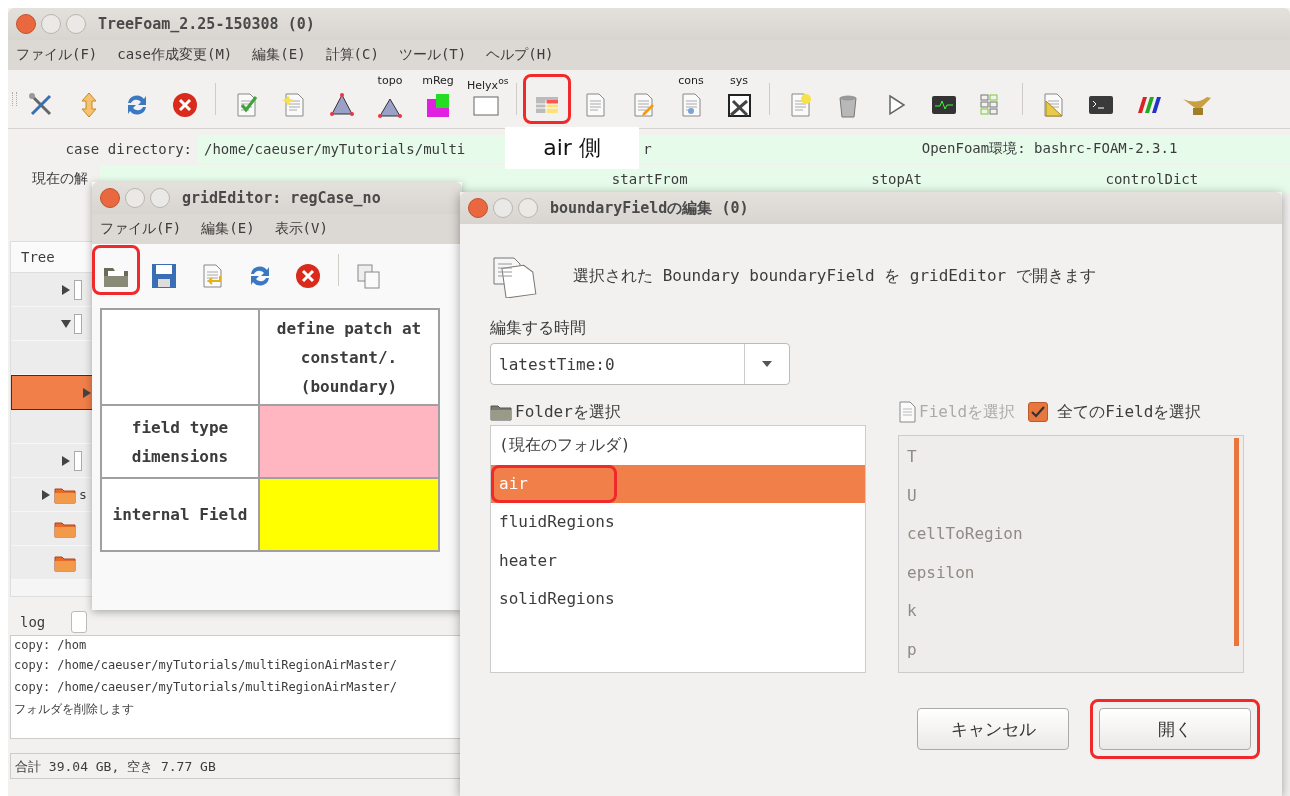 The image size is (1290, 796). What do you see at coordinates (175, 55) in the screenshot?
I see `menu-item: case作成変更(M)` at bounding box center [175, 55].